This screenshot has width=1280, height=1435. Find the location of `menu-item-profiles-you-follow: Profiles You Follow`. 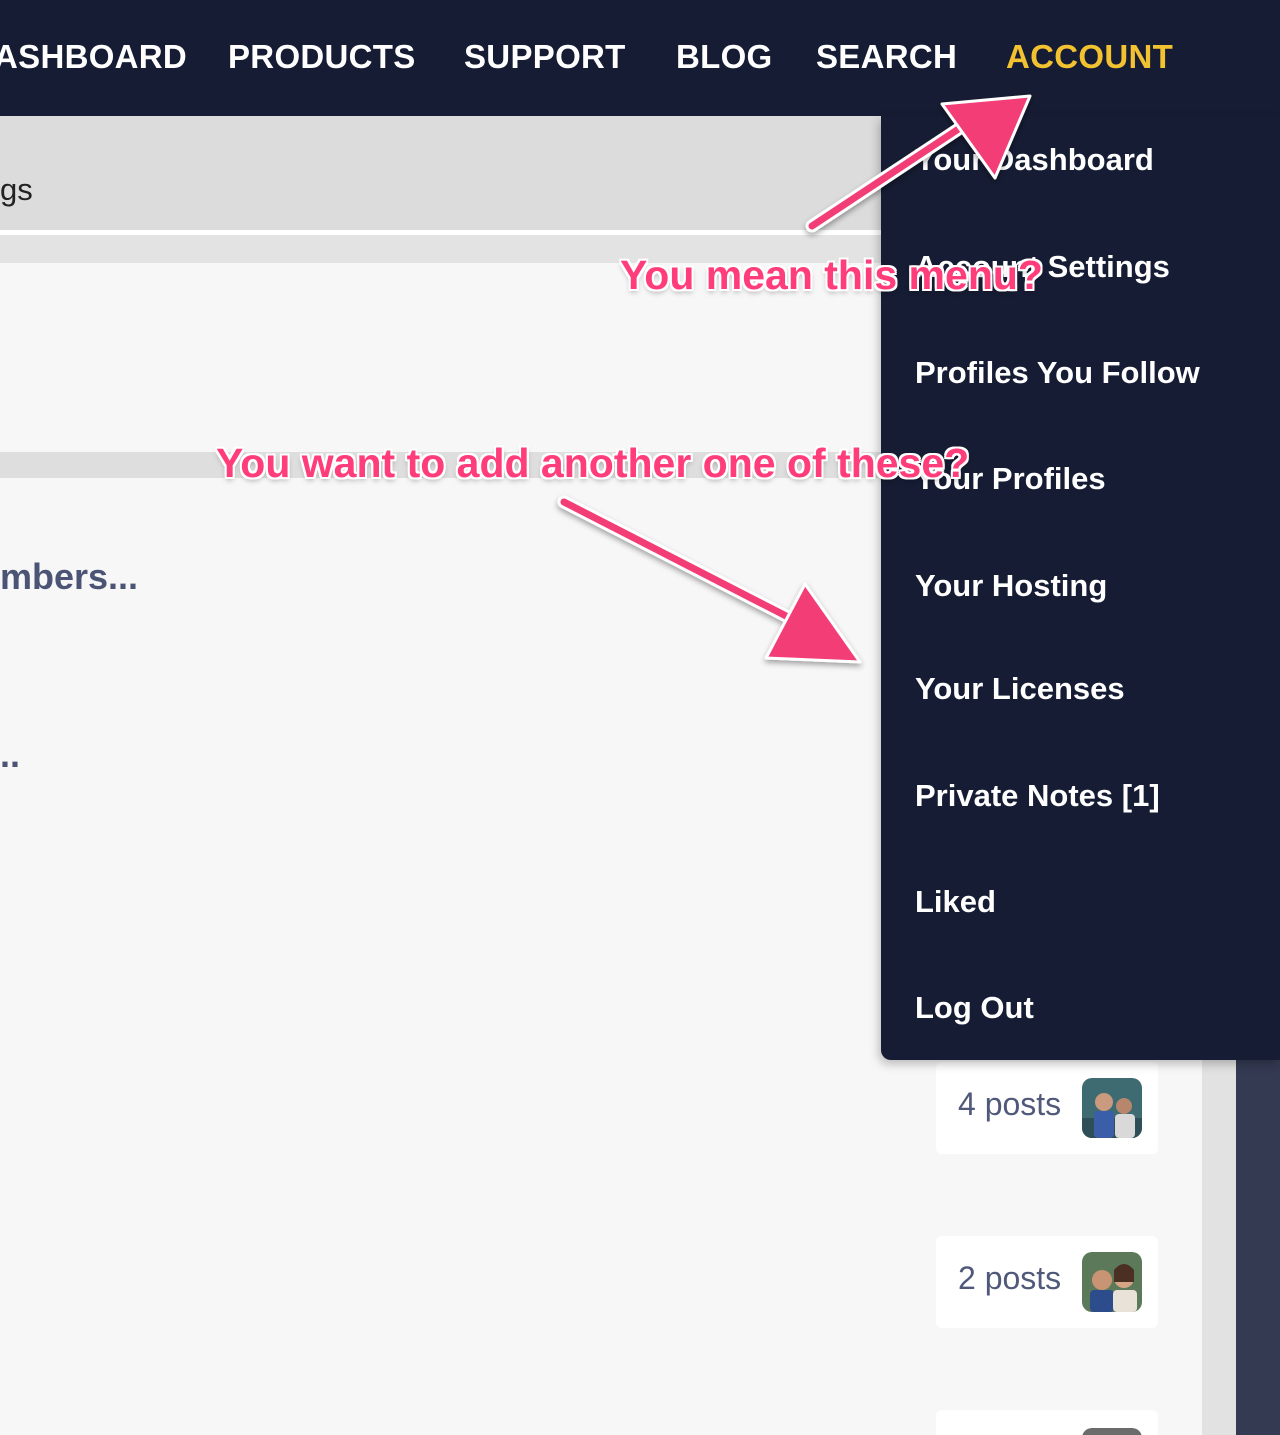

menu-item-profiles-you-follow: Profiles You Follow is located at coordinates (1057, 373).